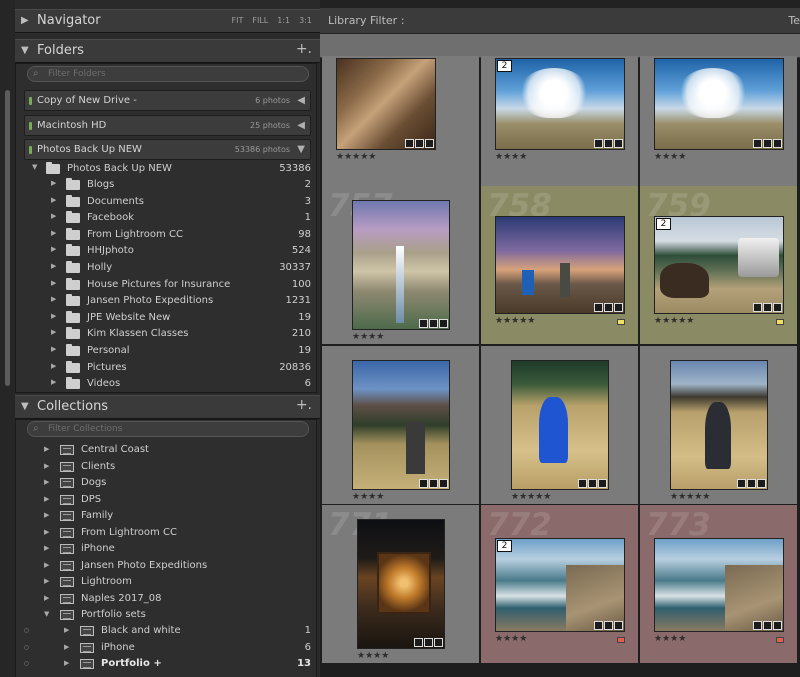 This screenshot has height=677, width=800. What do you see at coordinates (167, 21) in the screenshot?
I see `navigator-panel-header: ▶ Navigator FIT FILL 1:1 3:1` at bounding box center [167, 21].